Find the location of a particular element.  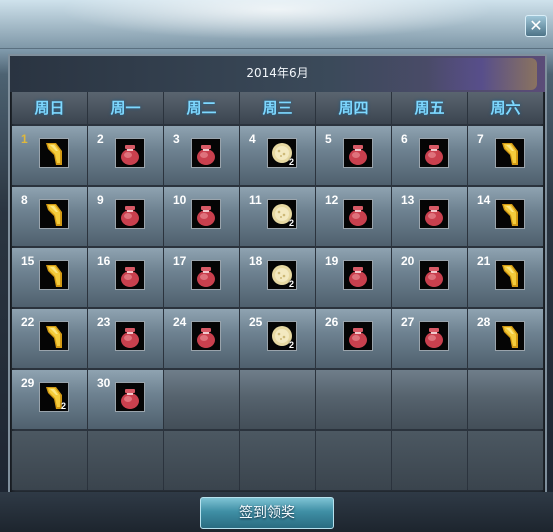

calendar-day-cell: 26 is located at coordinates (353, 338).